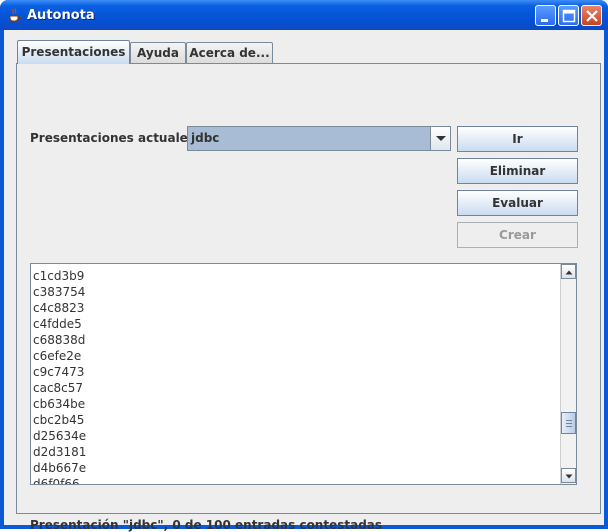 This screenshot has height=532, width=608. I want to click on list-item: c4fdde5, so click(295, 324).